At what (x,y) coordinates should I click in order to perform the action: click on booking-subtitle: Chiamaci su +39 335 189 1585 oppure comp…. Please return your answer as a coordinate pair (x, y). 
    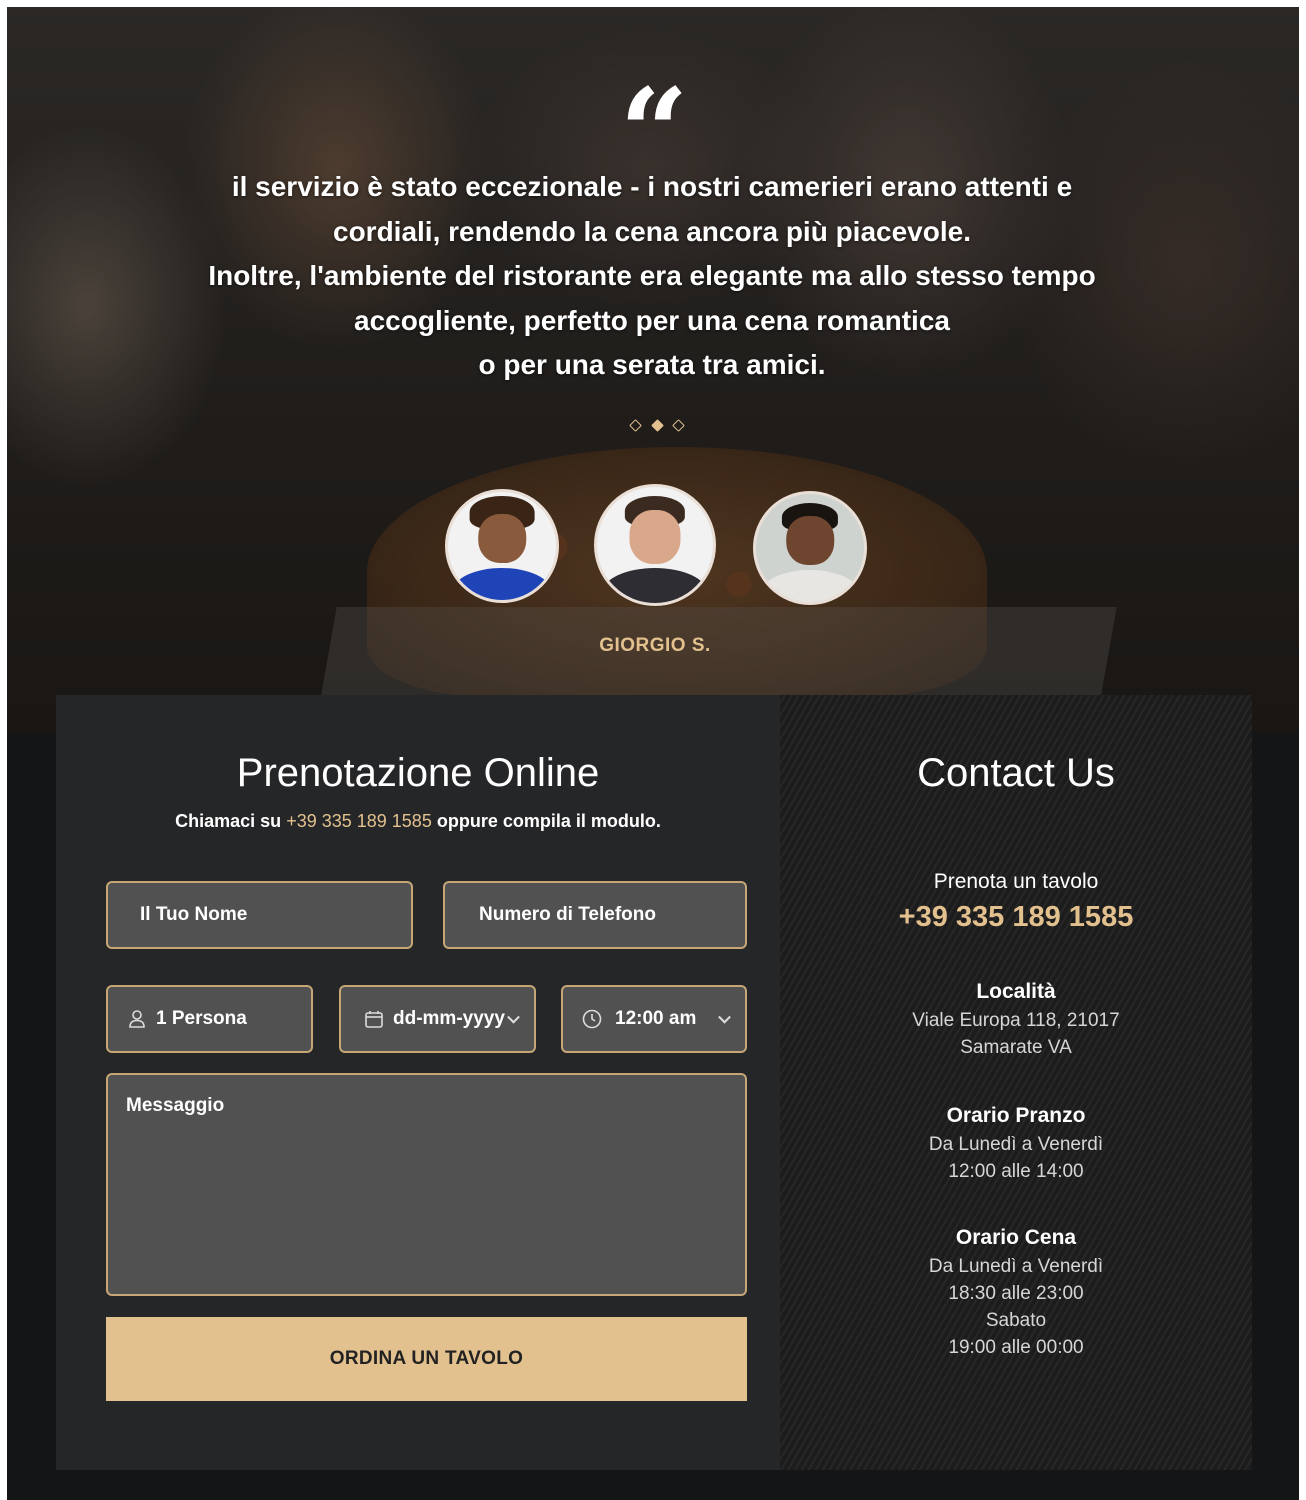
    Looking at the image, I should click on (418, 821).